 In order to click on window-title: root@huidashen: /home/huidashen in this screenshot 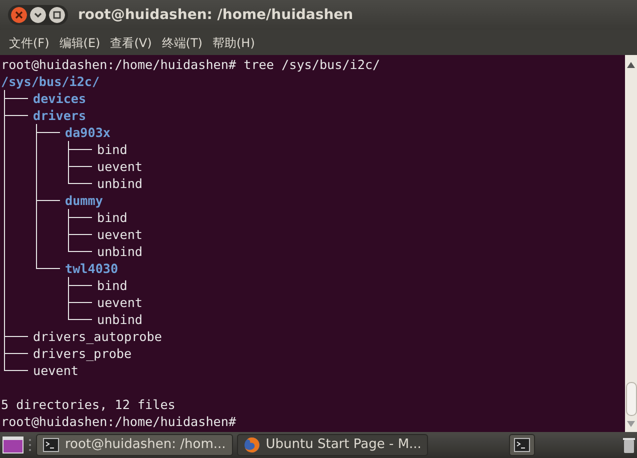, I will do `click(216, 15)`.